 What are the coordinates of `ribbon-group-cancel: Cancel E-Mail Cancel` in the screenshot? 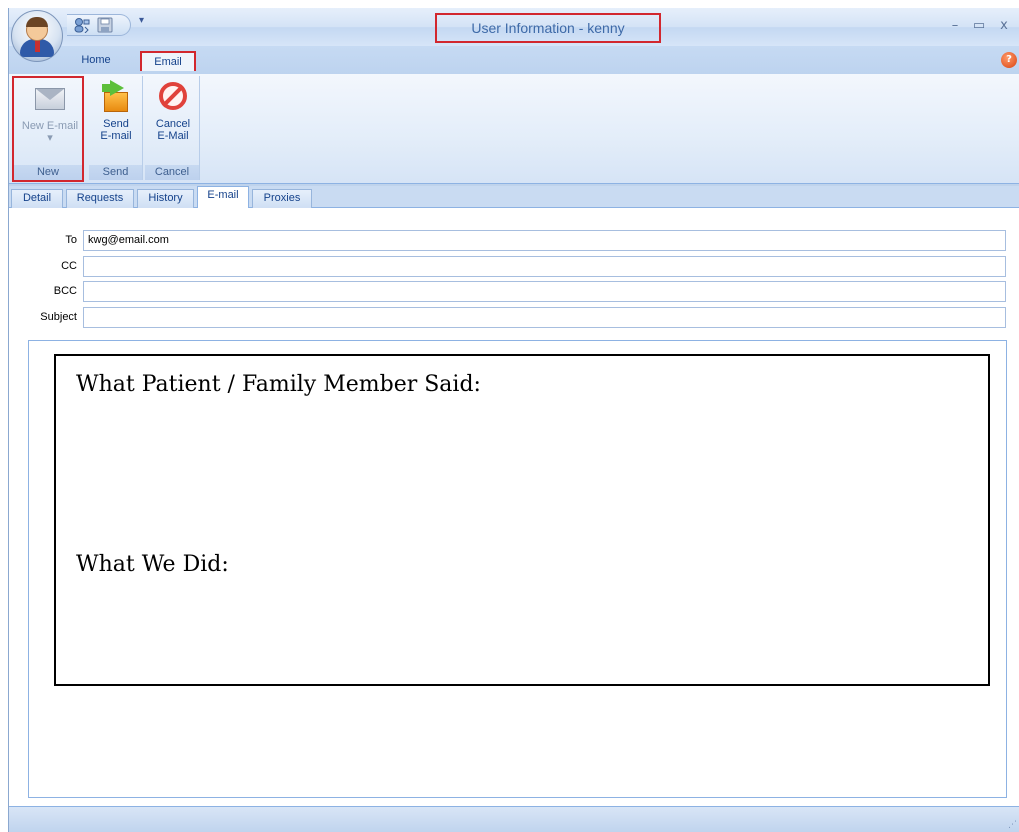 It's located at (172, 128).